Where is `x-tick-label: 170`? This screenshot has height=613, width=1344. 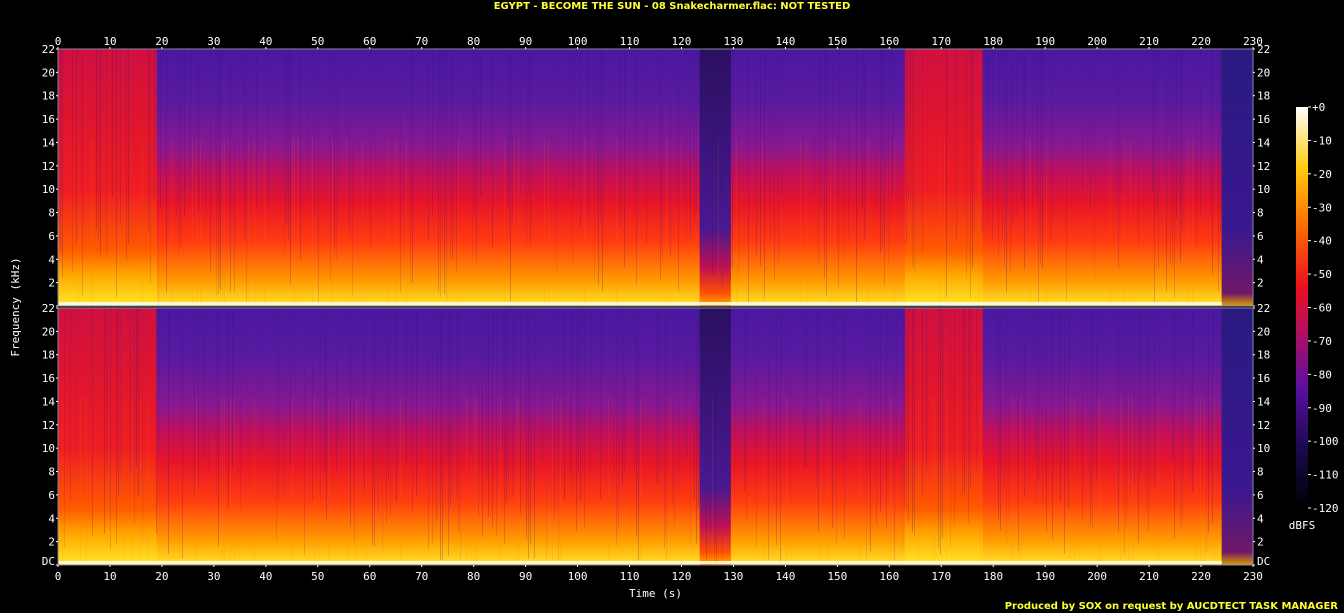
x-tick-label: 170 is located at coordinates (941, 576).